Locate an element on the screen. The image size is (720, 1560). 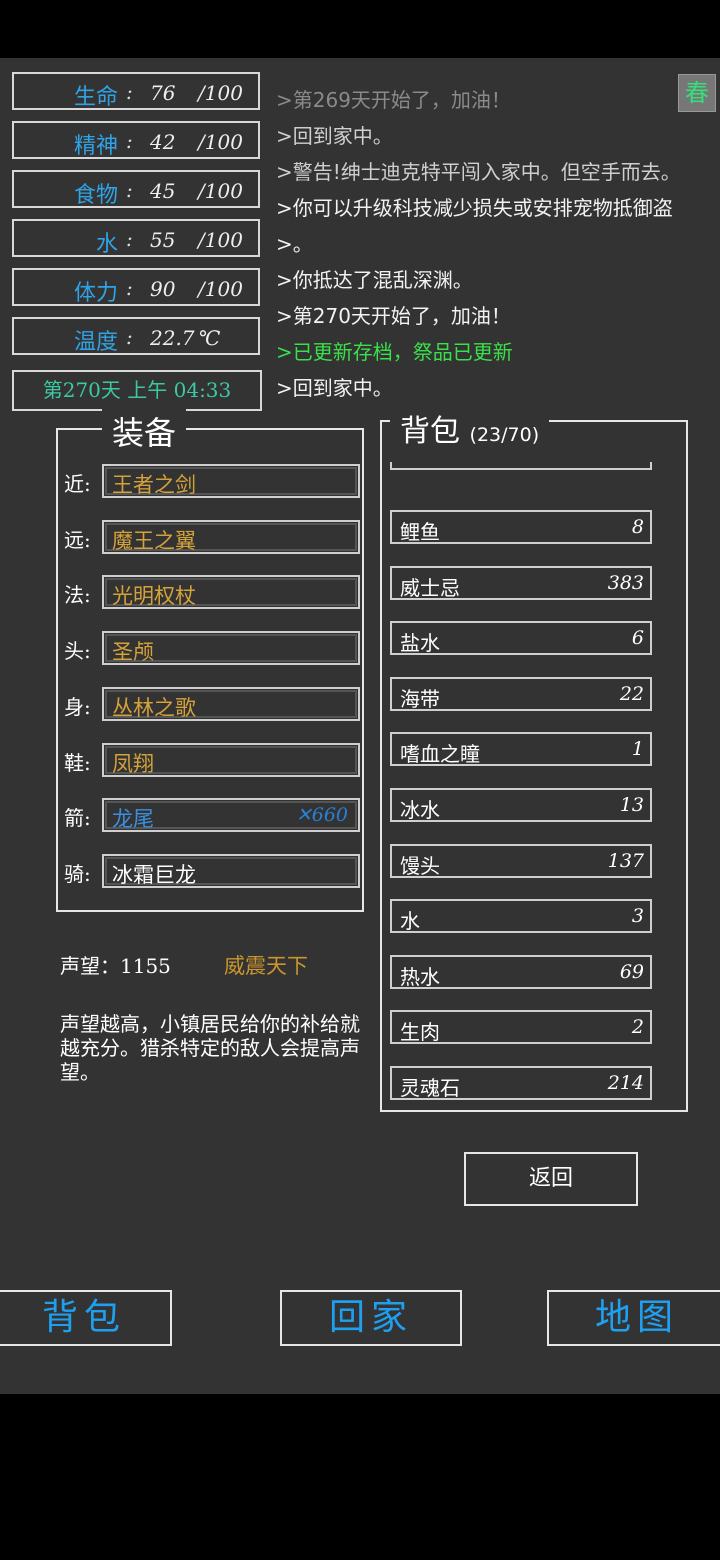
back-button: 返回 is located at coordinates (551, 1179).